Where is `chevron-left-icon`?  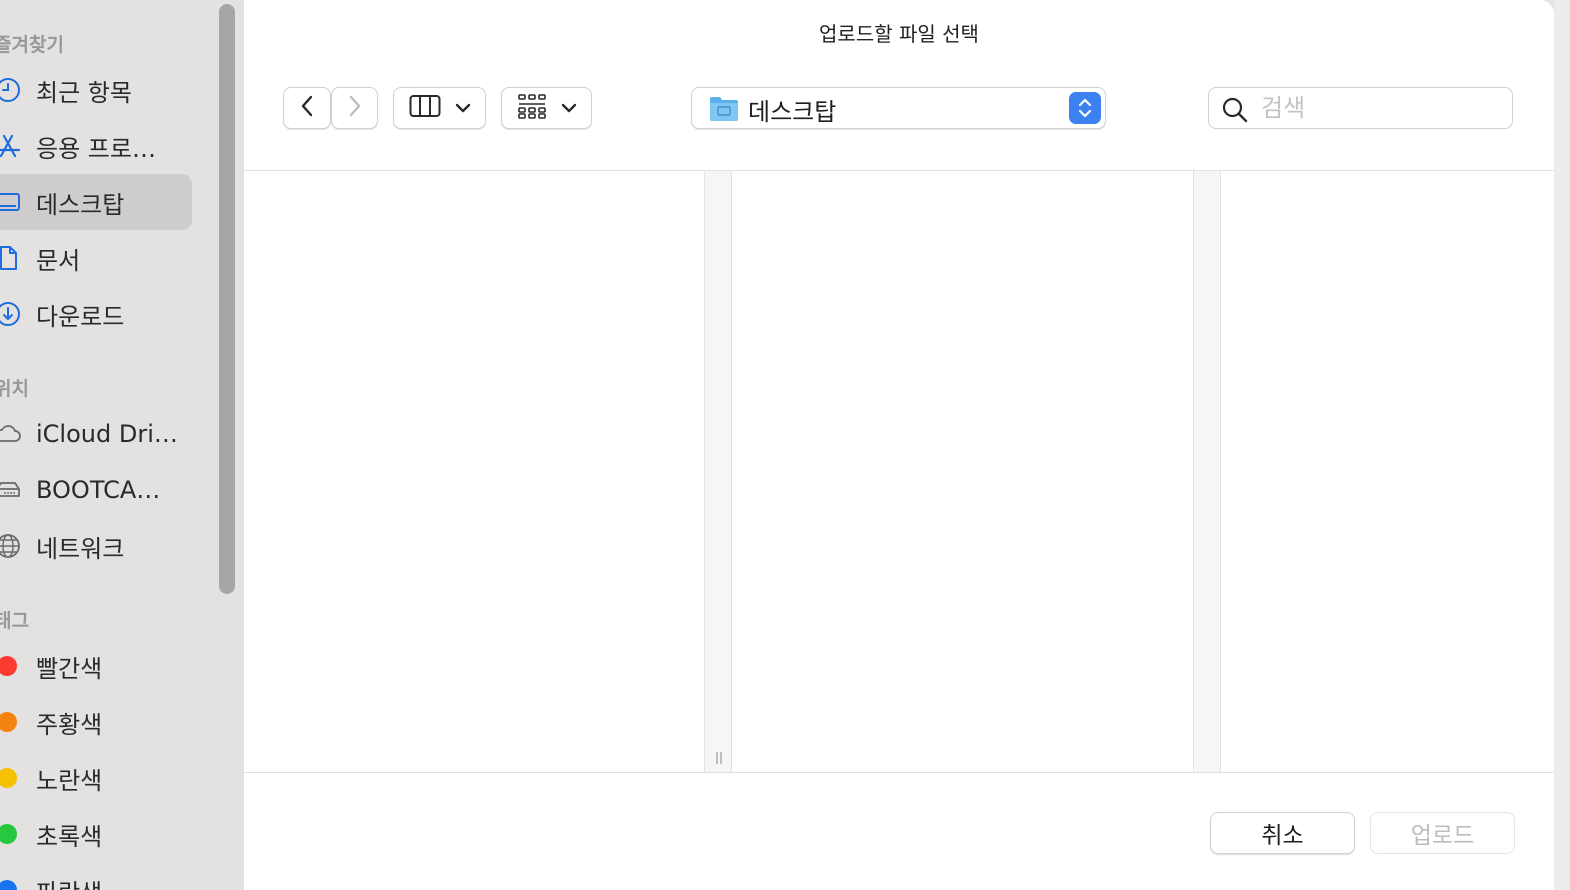 chevron-left-icon is located at coordinates (307, 108).